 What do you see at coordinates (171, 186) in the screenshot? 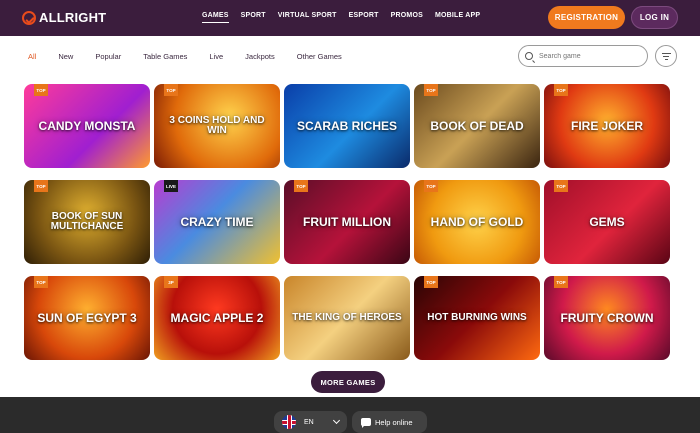
I see `game-badge: LIVE` at bounding box center [171, 186].